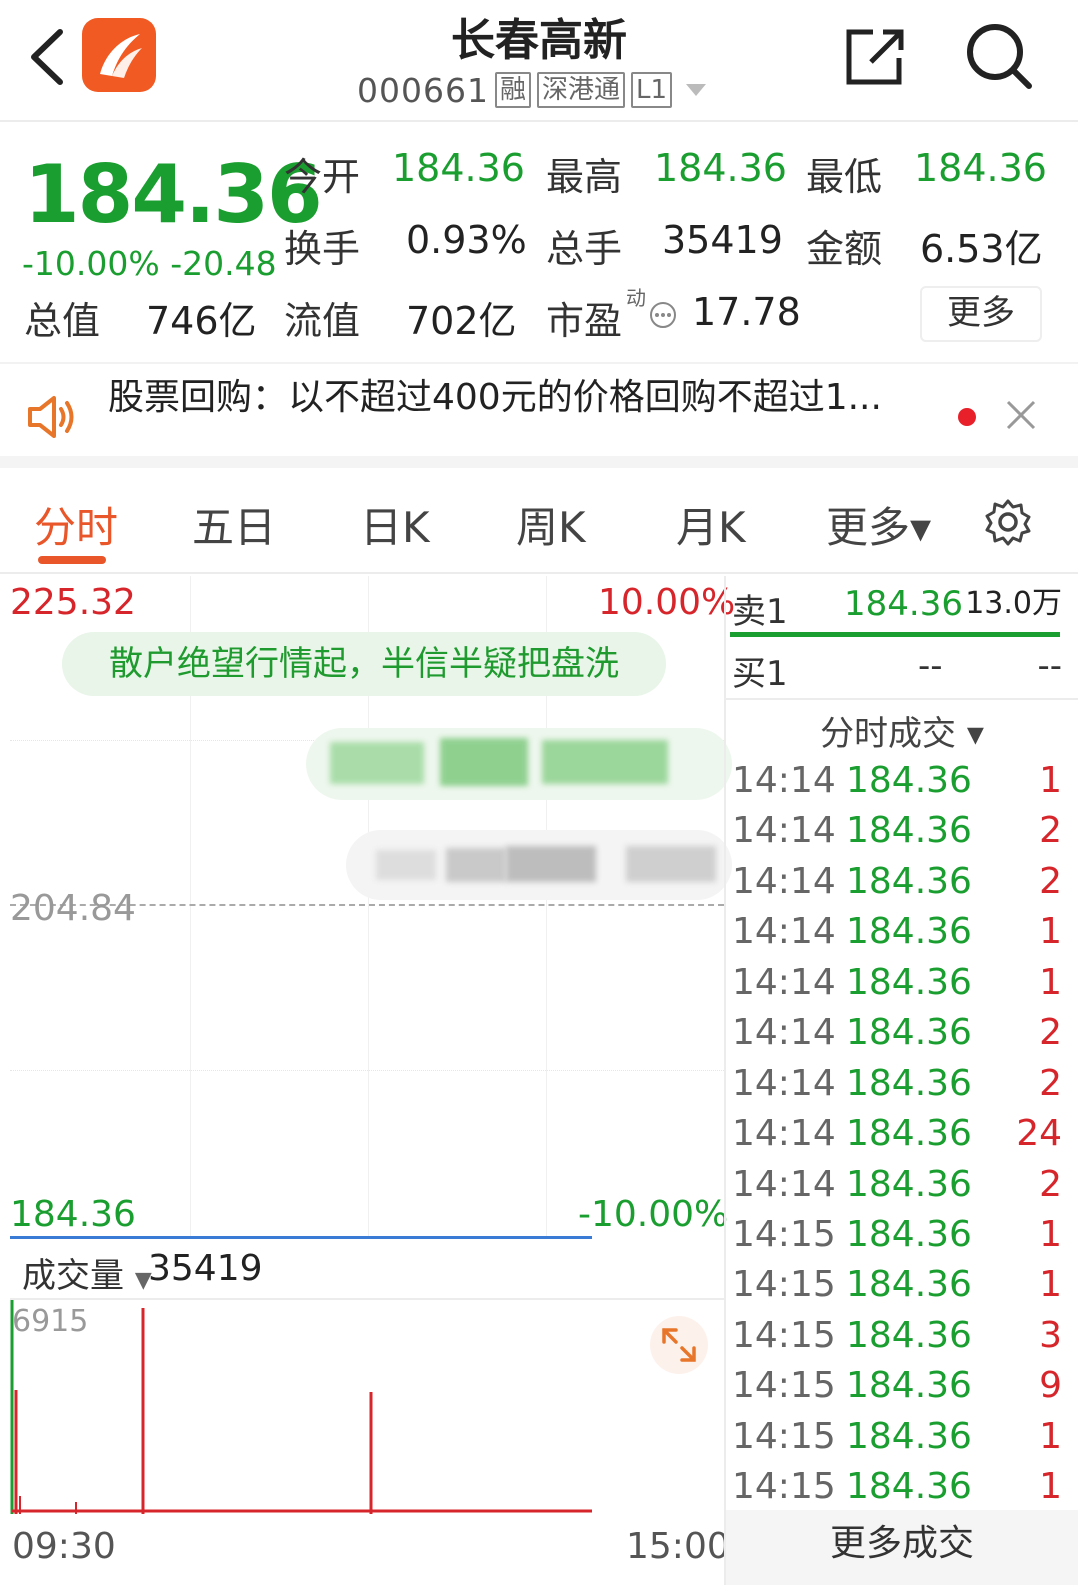 The height and width of the screenshot is (1585, 1078). Describe the element at coordinates (234, 524) in the screenshot. I see `tab-five-day: 五日` at that location.